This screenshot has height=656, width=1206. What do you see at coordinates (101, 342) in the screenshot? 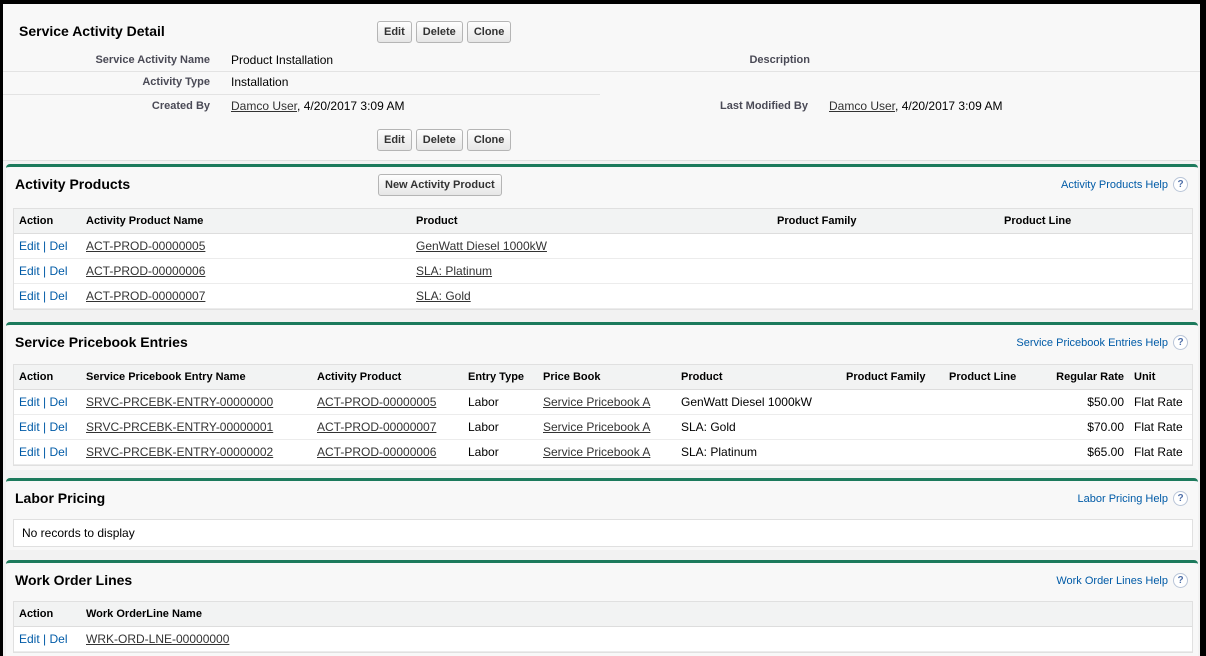
I see `section-title: Service Pricebook Entries` at bounding box center [101, 342].